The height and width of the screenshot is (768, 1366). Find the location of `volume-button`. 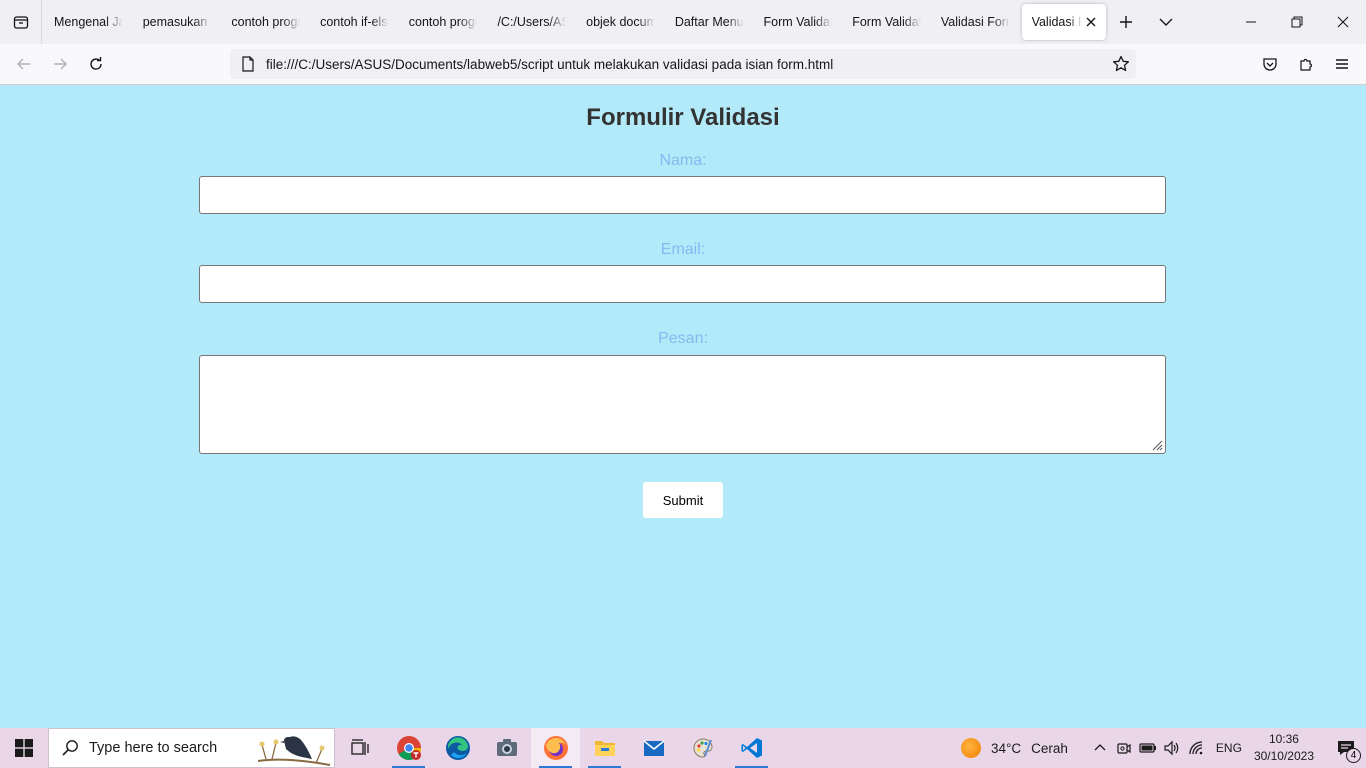

volume-button is located at coordinates (1172, 748).